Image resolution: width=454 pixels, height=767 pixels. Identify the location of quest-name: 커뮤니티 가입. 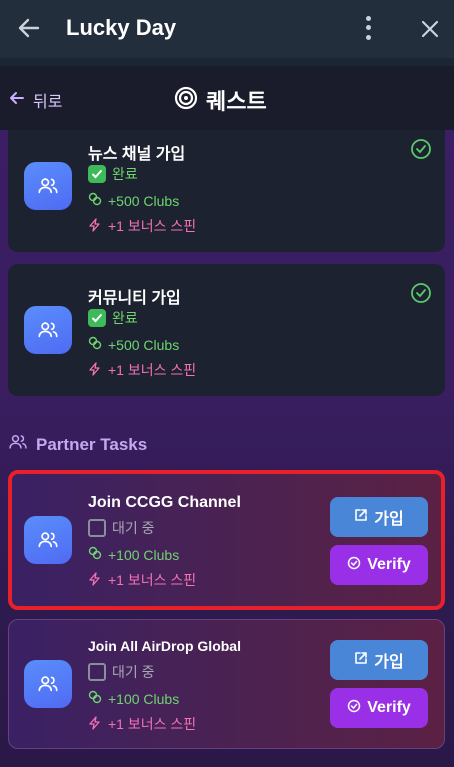
(134, 298).